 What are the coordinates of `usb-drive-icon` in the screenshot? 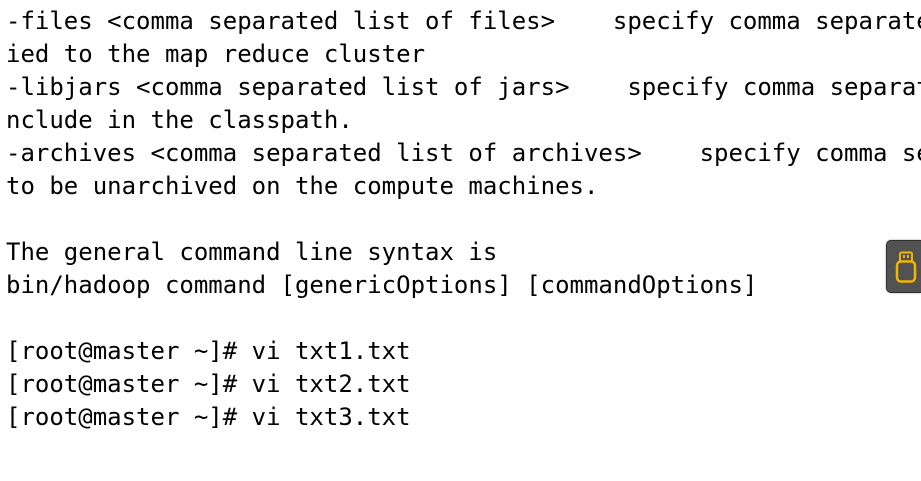 It's located at (906, 267).